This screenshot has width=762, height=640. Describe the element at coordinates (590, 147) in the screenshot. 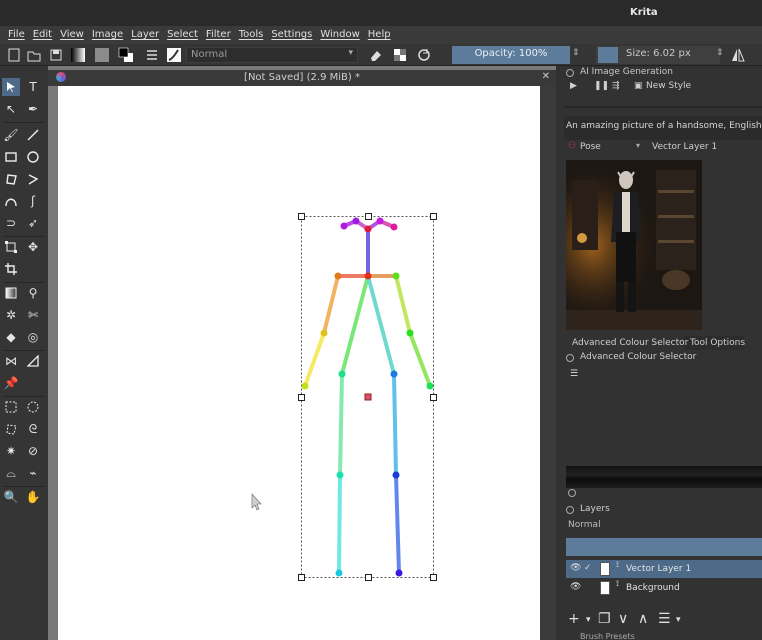

I see `control-type-select: Pose` at that location.